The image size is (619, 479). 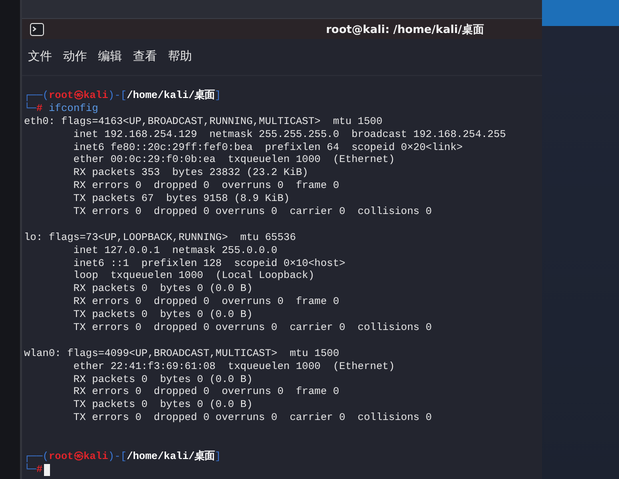 What do you see at coordinates (234, 161) in the screenshot?
I see `terminal-line: ether 00:0c:29:f0:0b:ea txqueuelen 1000 (Ethernet)` at bounding box center [234, 161].